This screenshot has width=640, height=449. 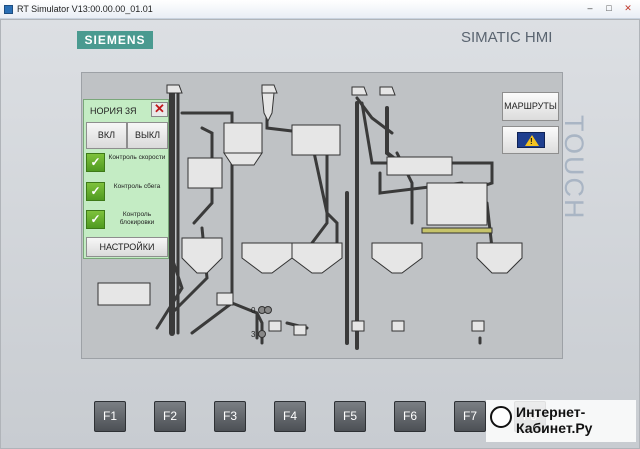 What do you see at coordinates (230, 416) in the screenshot?
I see `f3-key: F3` at bounding box center [230, 416].